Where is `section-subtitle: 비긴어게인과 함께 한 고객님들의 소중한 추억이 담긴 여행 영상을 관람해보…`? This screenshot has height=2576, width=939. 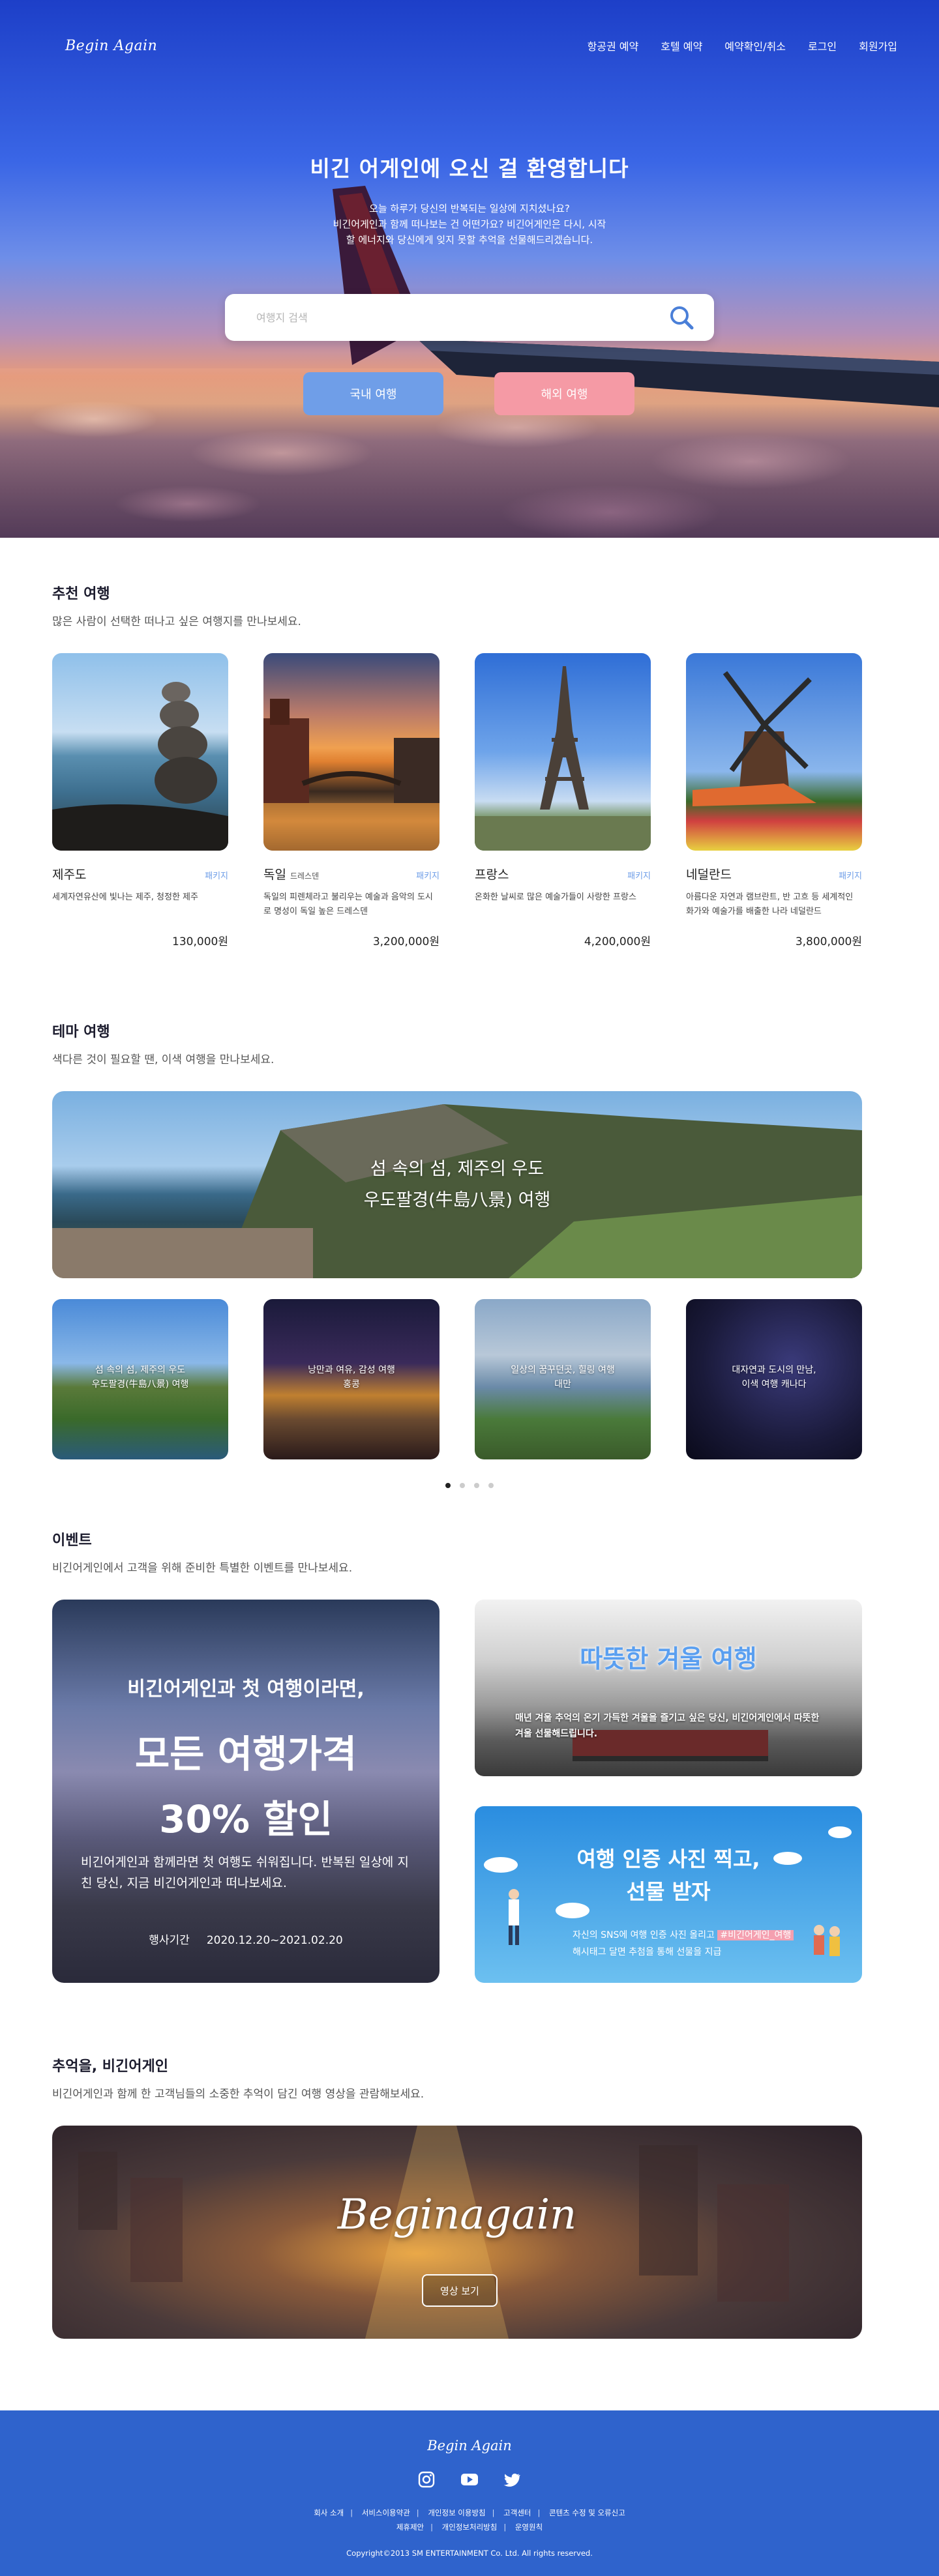
section-subtitle: 비긴어게인과 함께 한 고객님들의 소중한 추억이 담긴 여행 영상을 관람해보… is located at coordinates (238, 2094).